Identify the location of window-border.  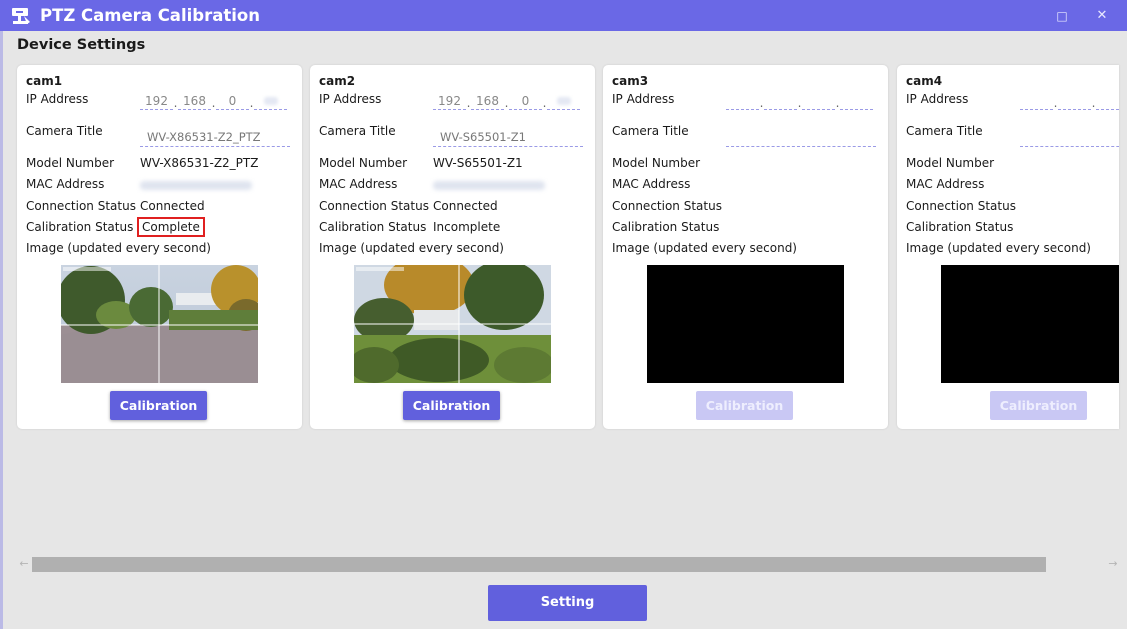
(1, 330).